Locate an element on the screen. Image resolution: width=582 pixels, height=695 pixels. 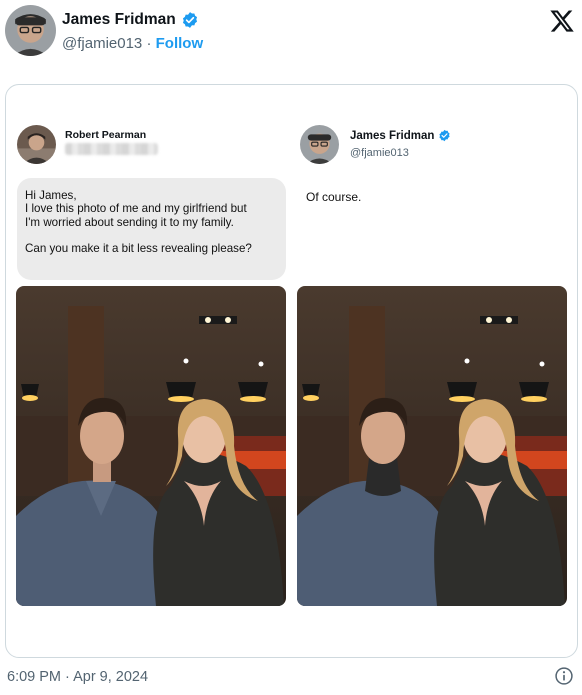
author-handle: @fjamie013 is located at coordinates (102, 43).